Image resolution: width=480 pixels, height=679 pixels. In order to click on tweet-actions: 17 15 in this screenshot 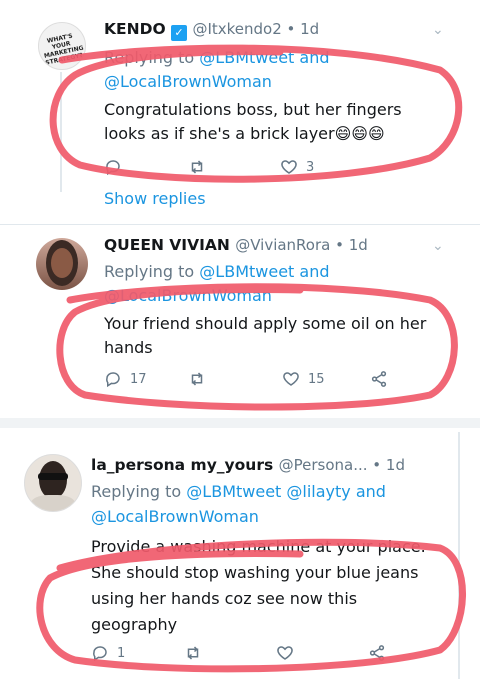, I will do `click(240, 382)`.